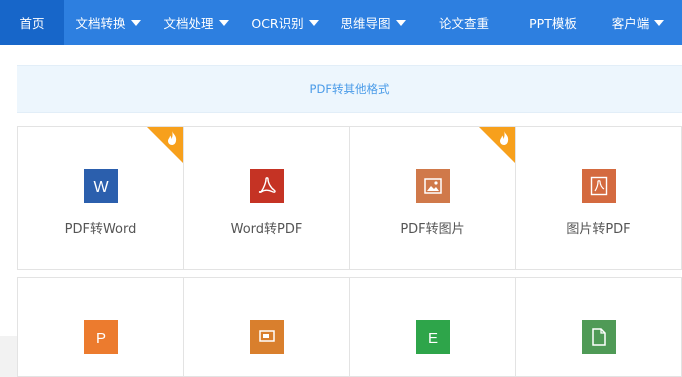 This screenshot has width=682, height=377. I want to click on tool-card-pdf-to-image: PDF转图片, so click(432, 198).